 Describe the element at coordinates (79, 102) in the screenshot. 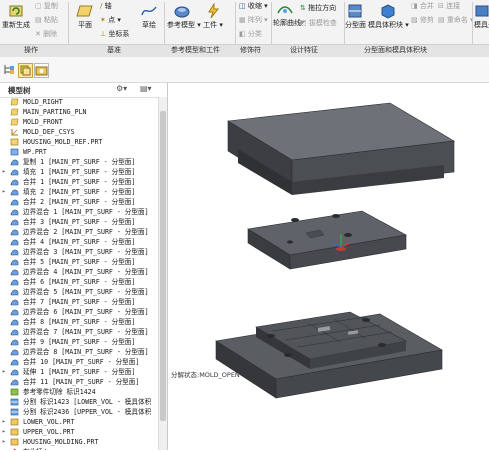

I see `tree-item: MOLD_RIGHT` at that location.